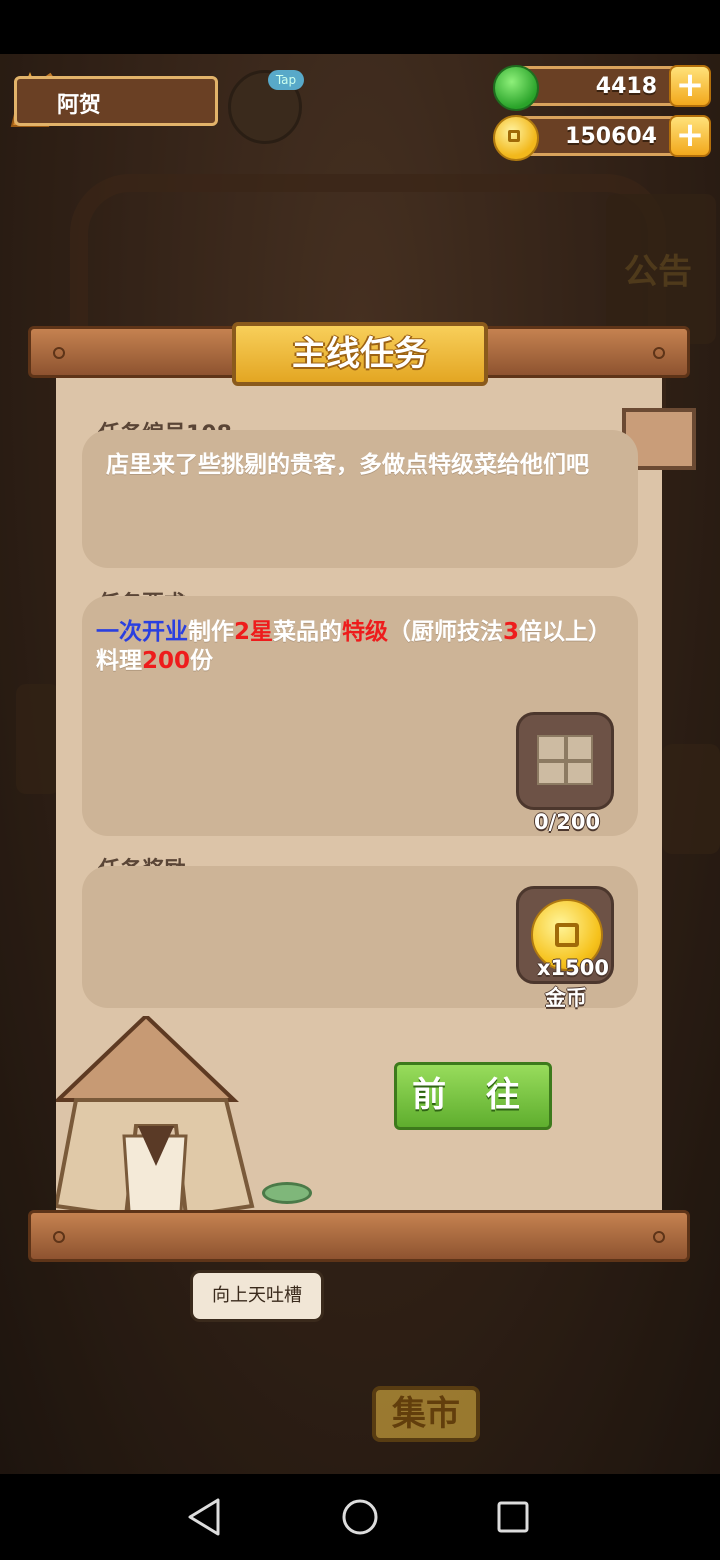  Describe the element at coordinates (516, 138) in the screenshot. I see `coin-icon` at that location.